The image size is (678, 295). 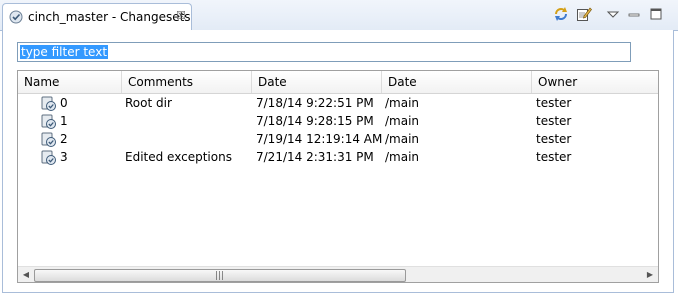 What do you see at coordinates (187, 82) in the screenshot?
I see `column-header-comments: Comments` at bounding box center [187, 82].